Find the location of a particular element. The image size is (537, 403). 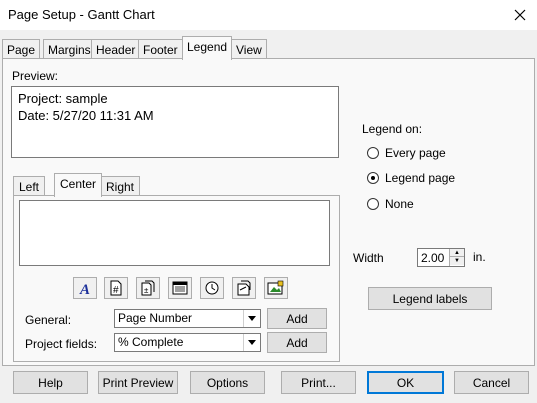

options-button: Options is located at coordinates (227, 382).